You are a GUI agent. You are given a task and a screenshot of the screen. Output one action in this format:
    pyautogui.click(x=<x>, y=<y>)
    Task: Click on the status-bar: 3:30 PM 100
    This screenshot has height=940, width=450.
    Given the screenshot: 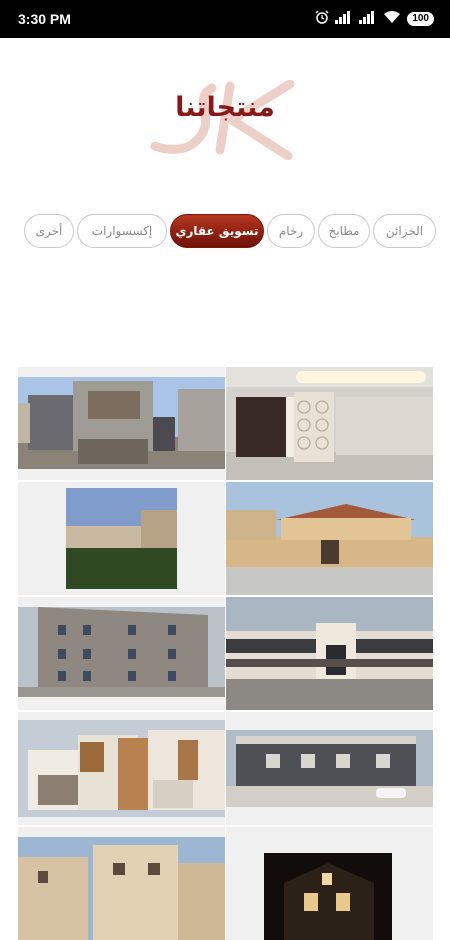 What is the action you would take?
    pyautogui.click(x=225, y=19)
    